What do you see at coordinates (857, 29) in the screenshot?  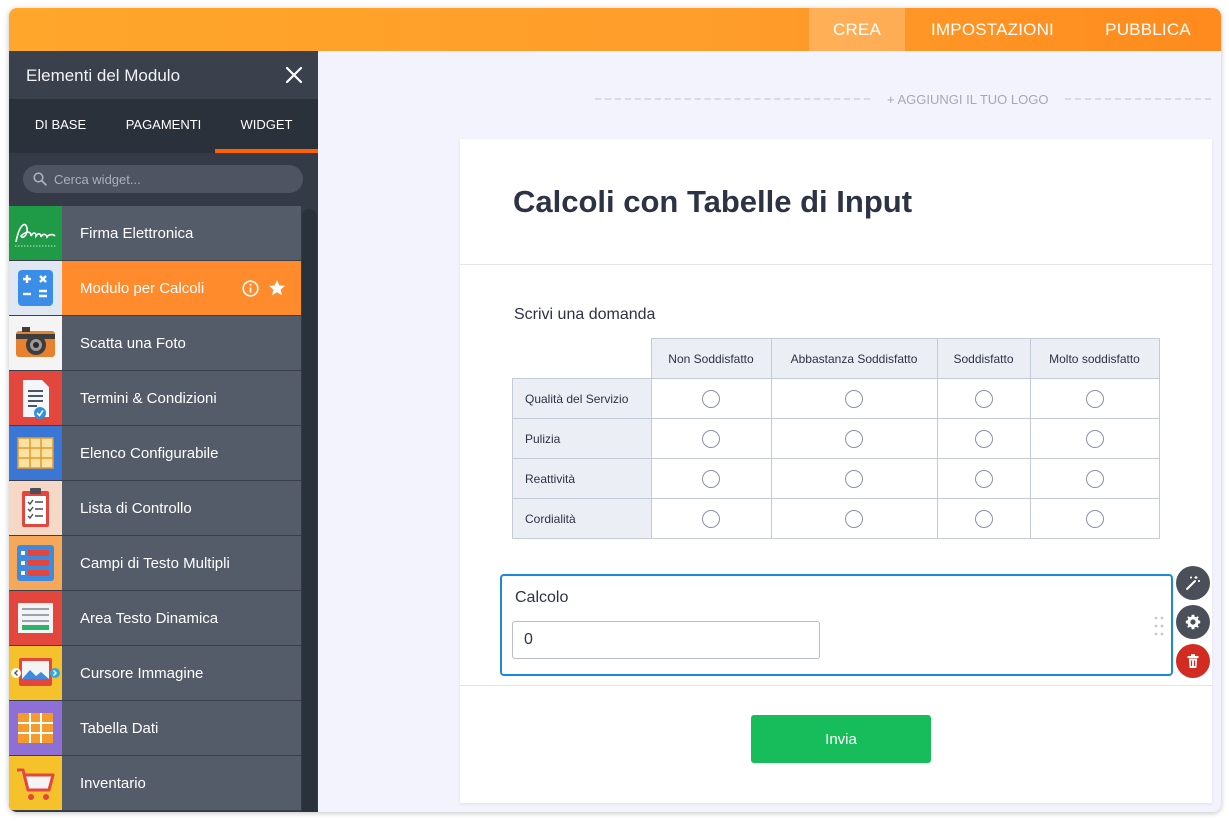 I see `tab-crea: CREA` at bounding box center [857, 29].